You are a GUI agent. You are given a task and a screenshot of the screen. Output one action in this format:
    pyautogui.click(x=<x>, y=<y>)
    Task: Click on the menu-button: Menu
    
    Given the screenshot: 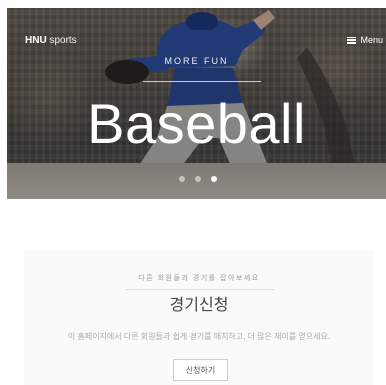 What is the action you would take?
    pyautogui.click(x=365, y=40)
    